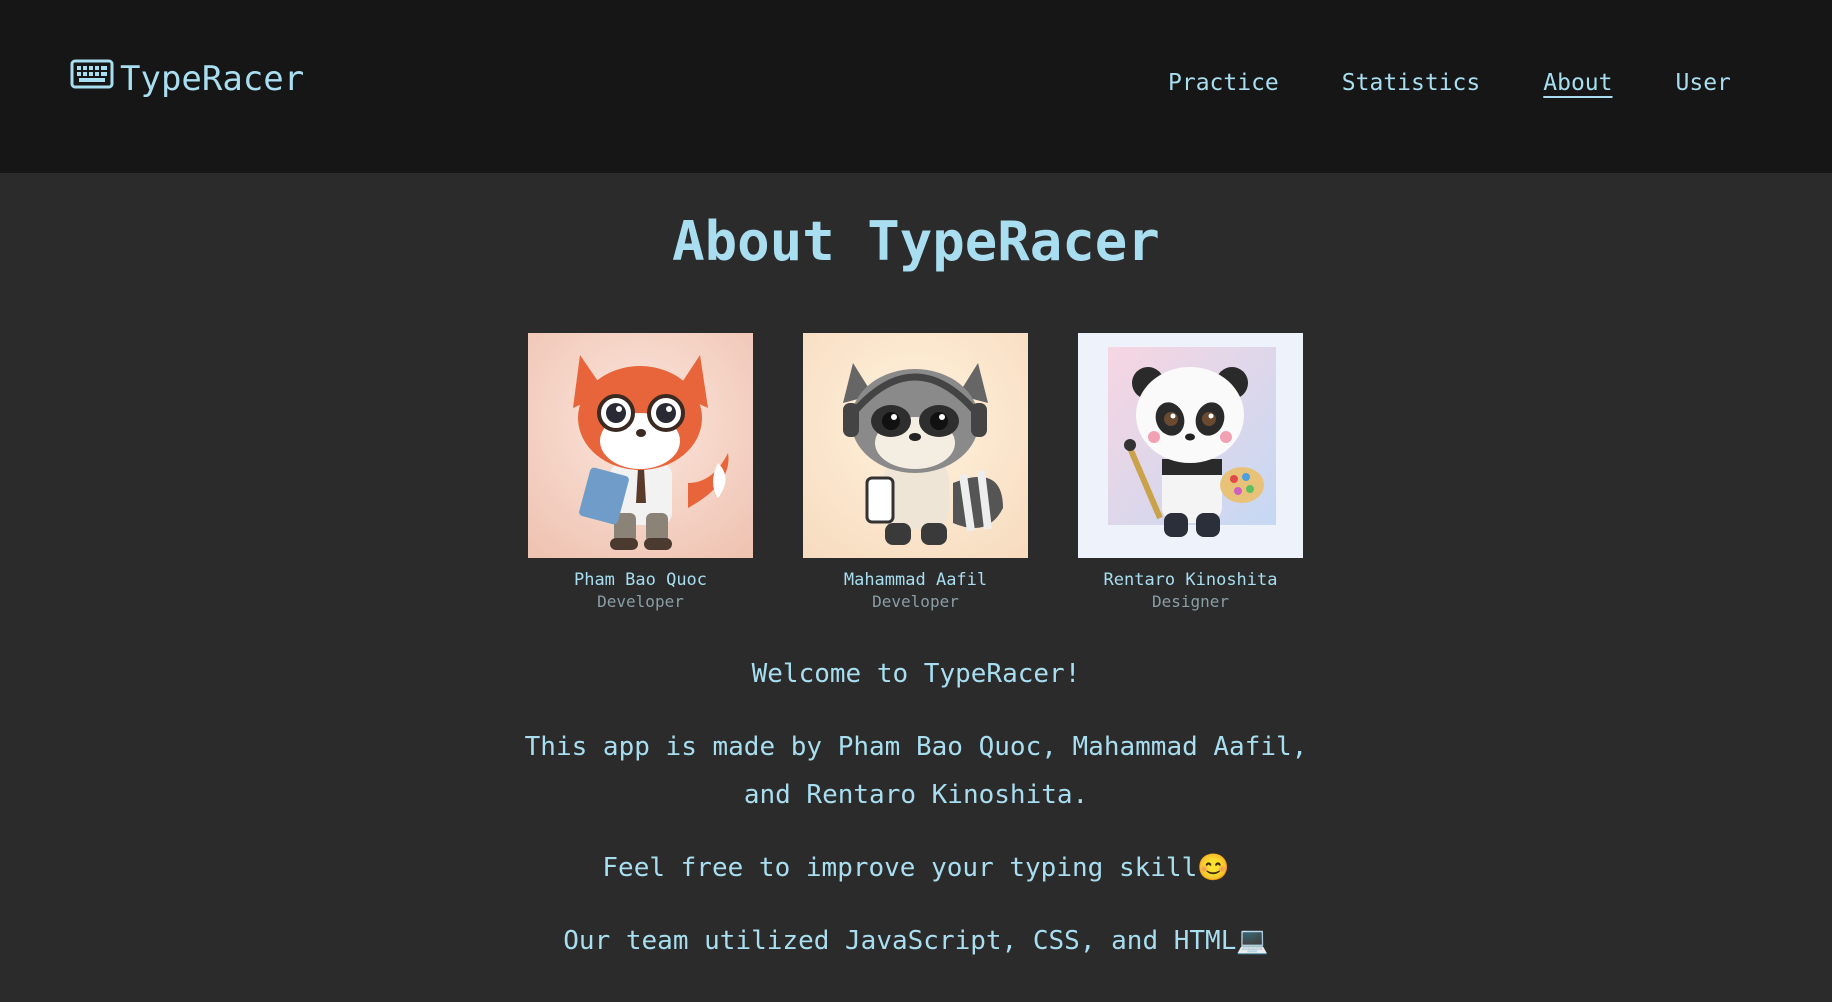 This screenshot has height=1002, width=1832. I want to click on member-name: Mahammad Aafil, so click(915, 580).